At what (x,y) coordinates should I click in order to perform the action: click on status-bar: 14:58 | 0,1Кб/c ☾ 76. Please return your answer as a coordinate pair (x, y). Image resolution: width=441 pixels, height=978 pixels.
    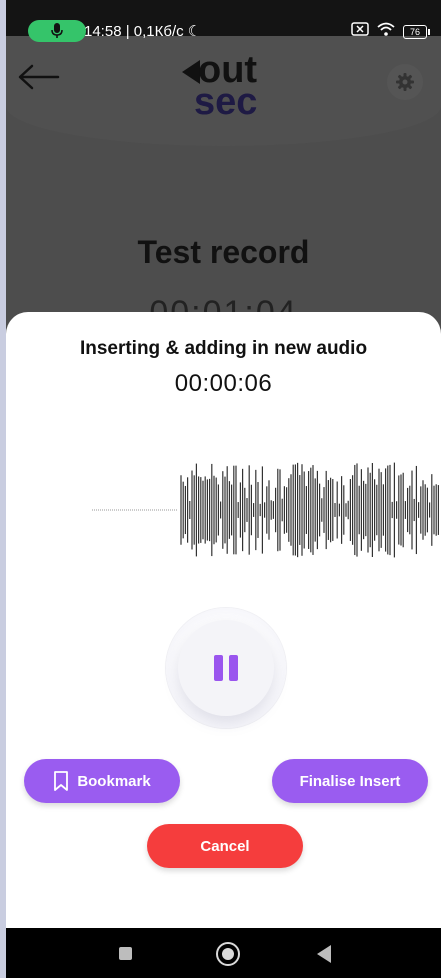
    Looking at the image, I should click on (223, 21).